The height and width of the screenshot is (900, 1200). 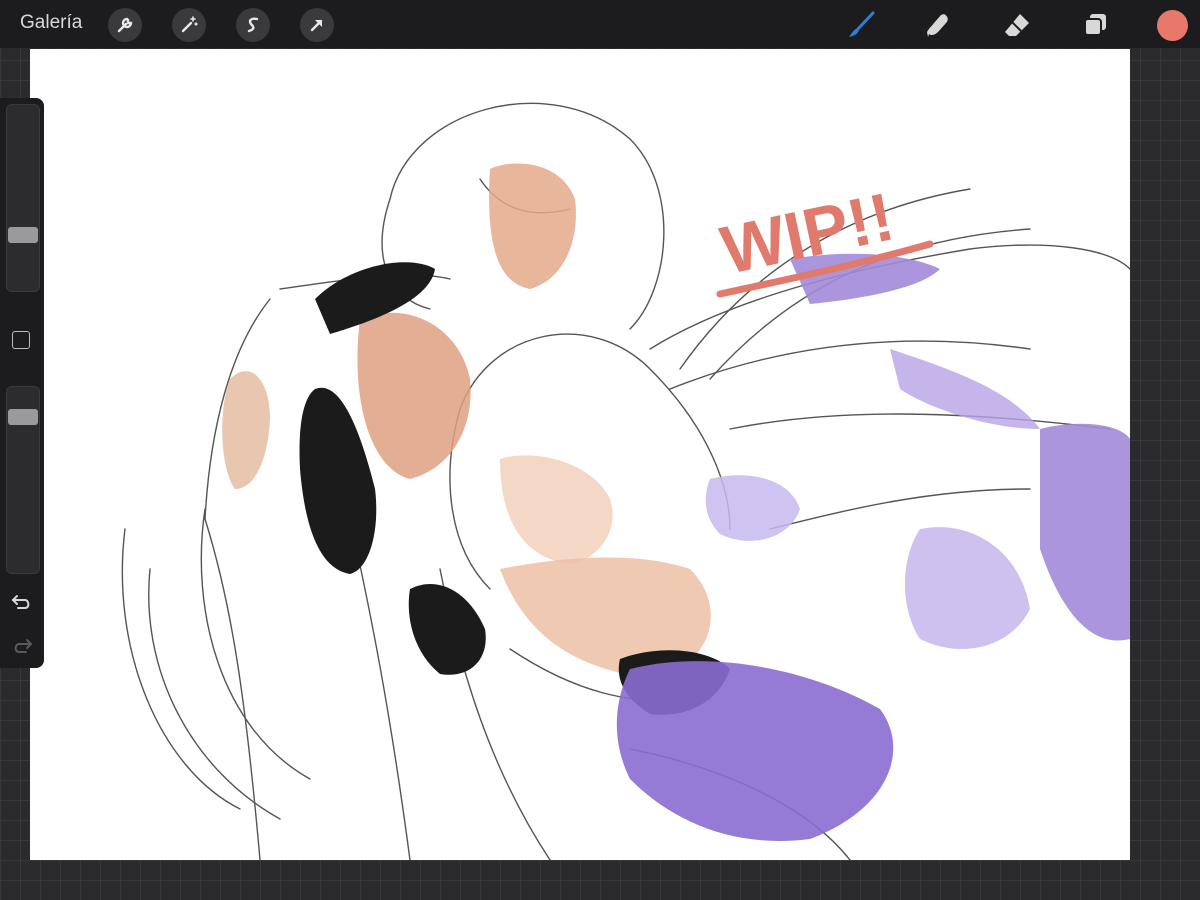 What do you see at coordinates (600, 24) in the screenshot?
I see `top-toolbar: Galería` at bounding box center [600, 24].